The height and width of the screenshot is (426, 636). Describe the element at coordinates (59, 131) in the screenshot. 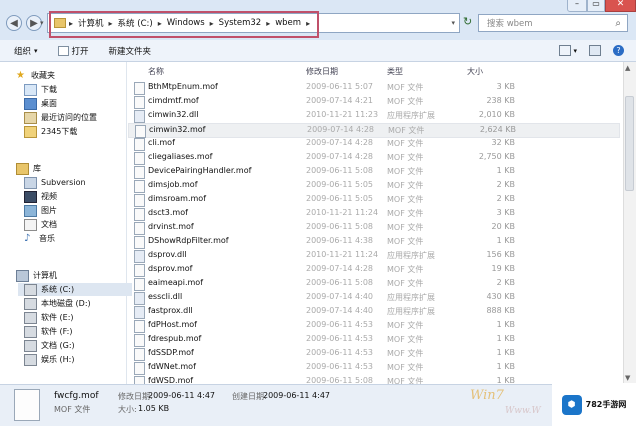

I see `nav-item-label: 2345下载` at that location.